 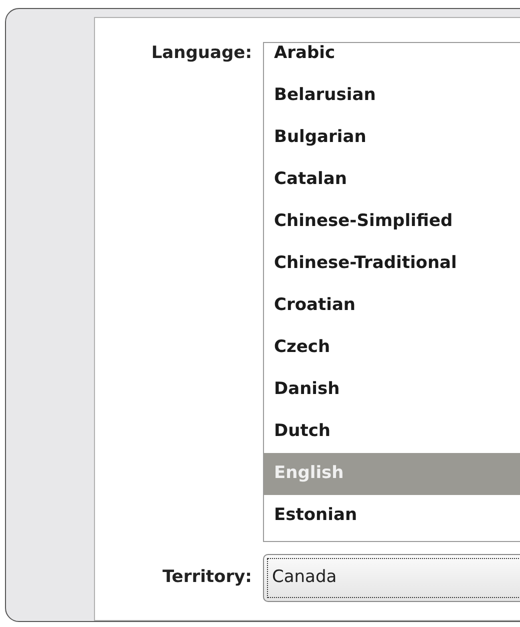 What do you see at coordinates (392, 516) in the screenshot?
I see `language-item: Estonian` at bounding box center [392, 516].